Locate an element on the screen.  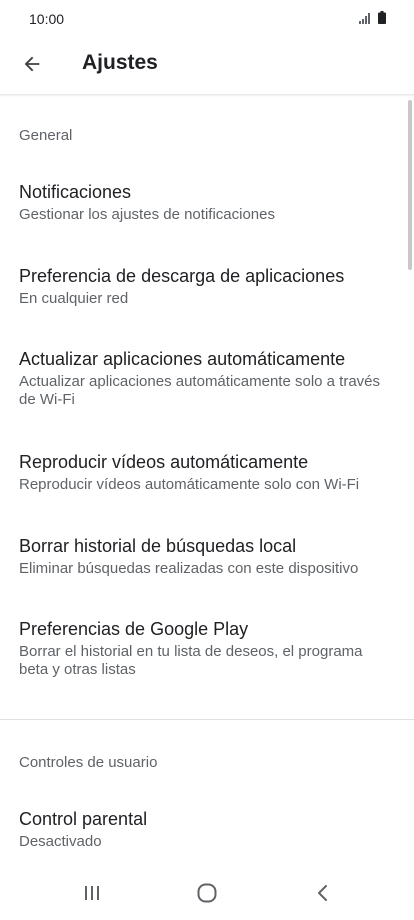
setting-control-parental: Control parental Desactivado is located at coordinates (202, 829).